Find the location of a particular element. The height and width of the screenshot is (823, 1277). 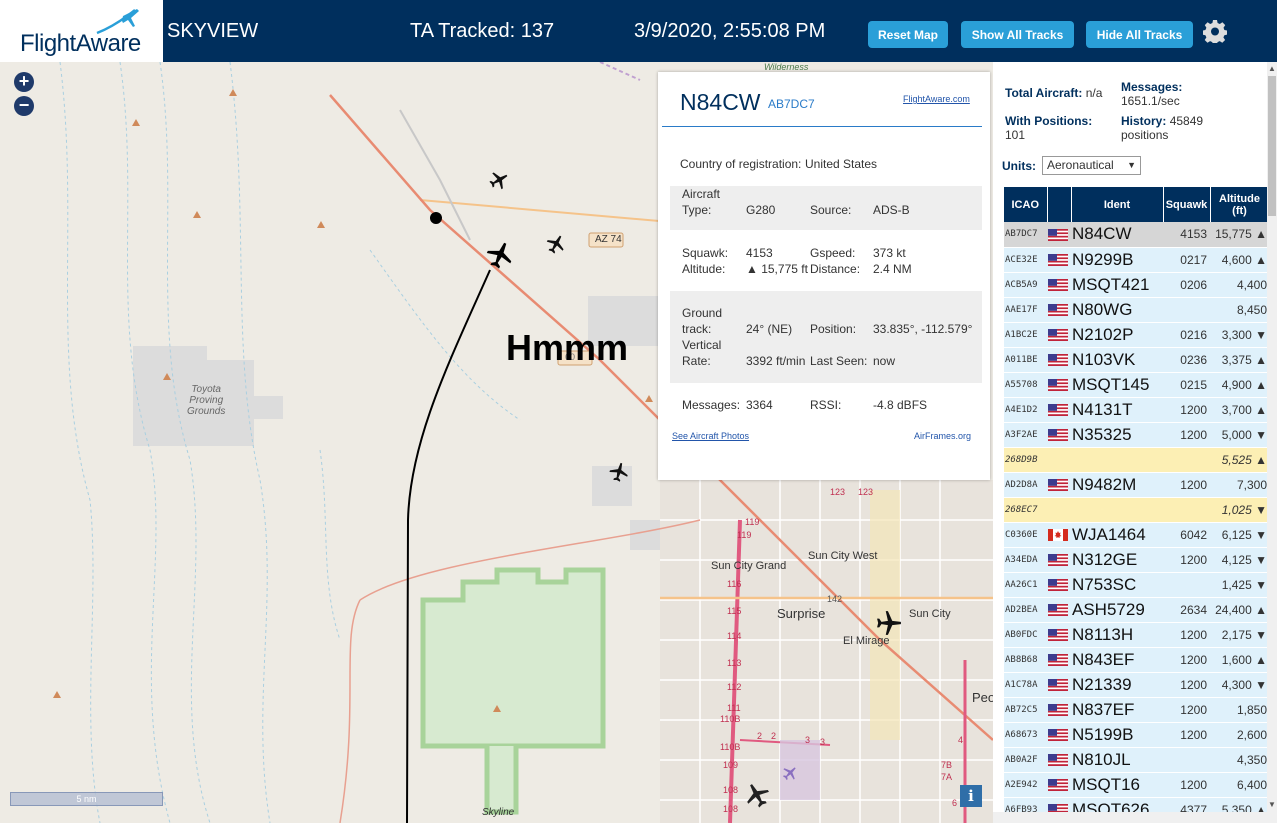

messages-rate-label: Messages: is located at coordinates (1152, 87).